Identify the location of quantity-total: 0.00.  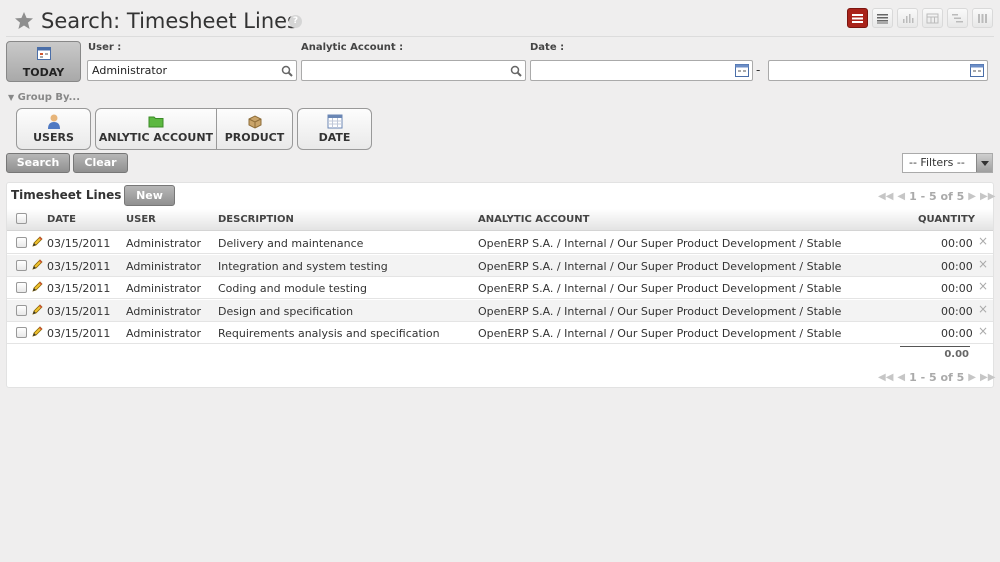
(956, 354).